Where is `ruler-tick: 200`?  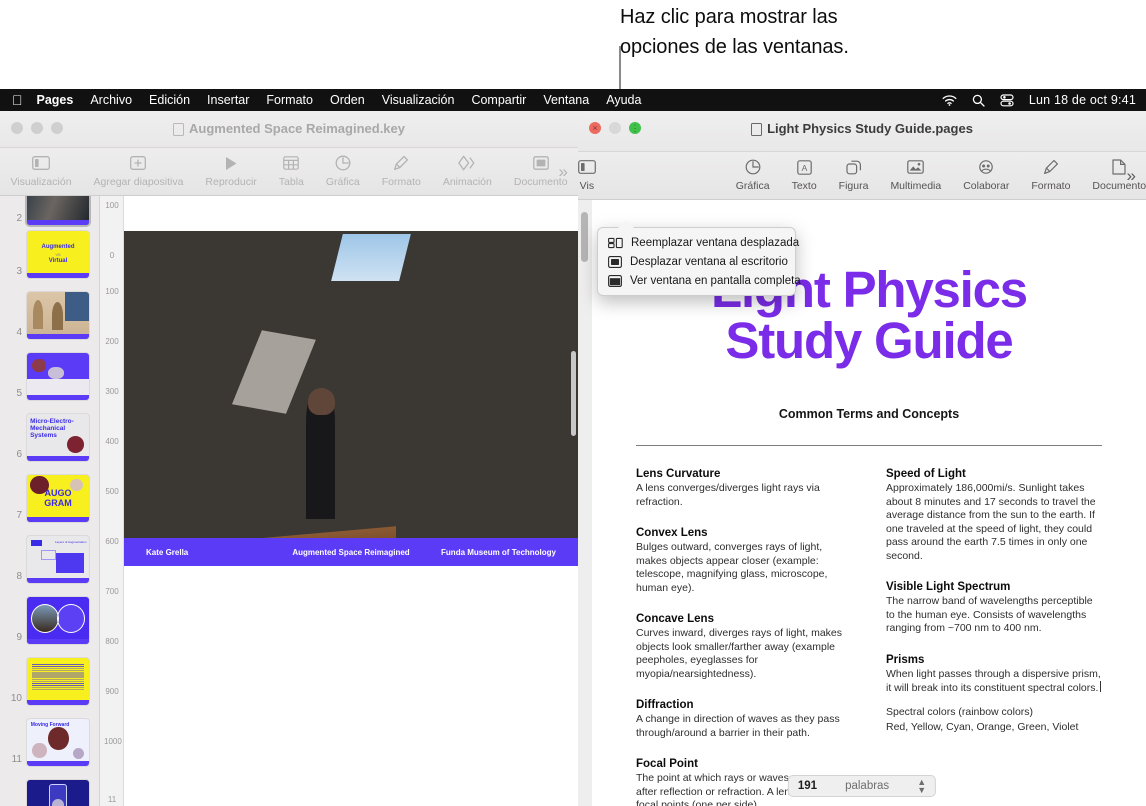
ruler-tick: 200 is located at coordinates (112, 341).